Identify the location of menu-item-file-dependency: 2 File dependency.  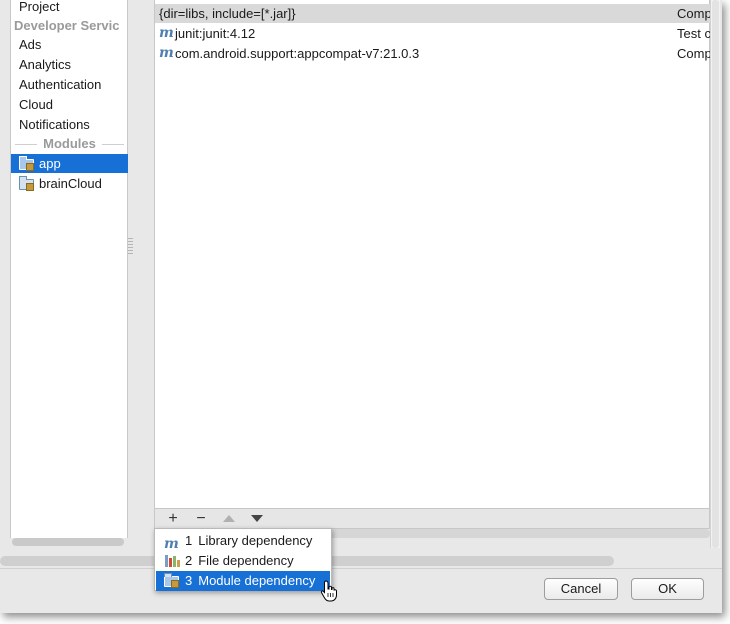
(243, 561).